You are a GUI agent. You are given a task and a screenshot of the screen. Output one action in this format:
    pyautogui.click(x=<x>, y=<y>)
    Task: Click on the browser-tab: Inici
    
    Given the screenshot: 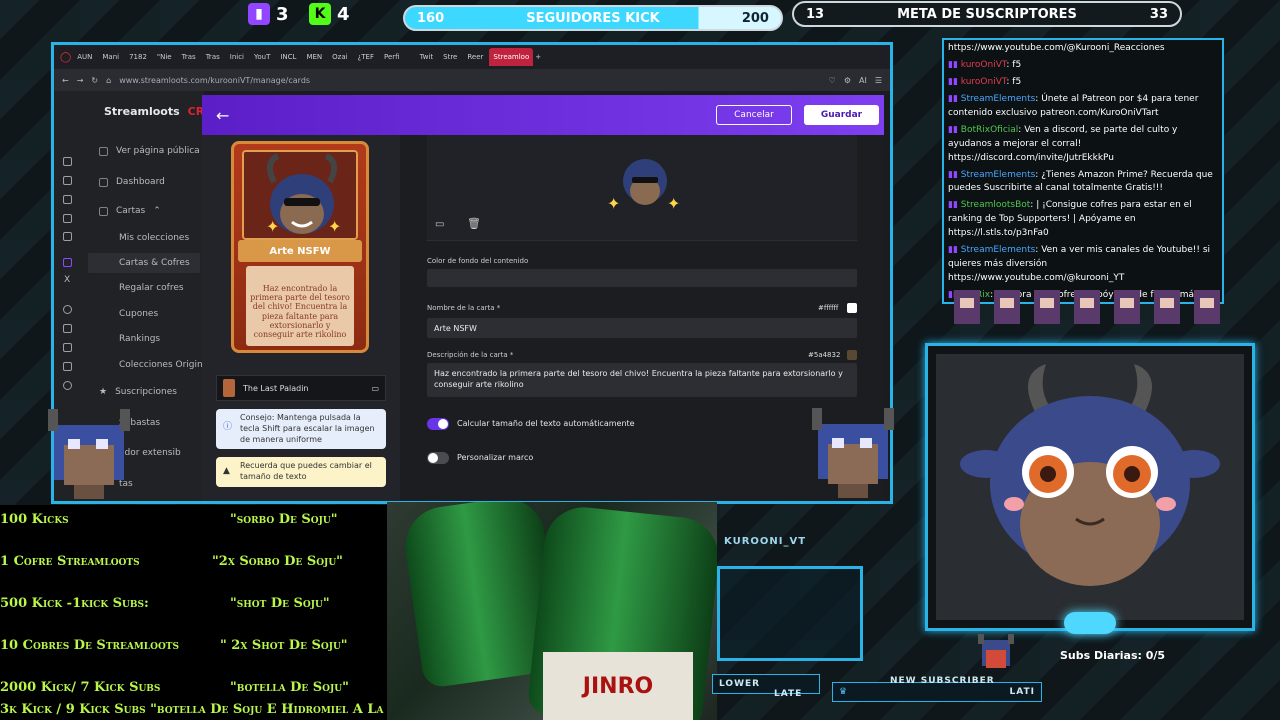 What is the action you would take?
    pyautogui.click(x=237, y=57)
    